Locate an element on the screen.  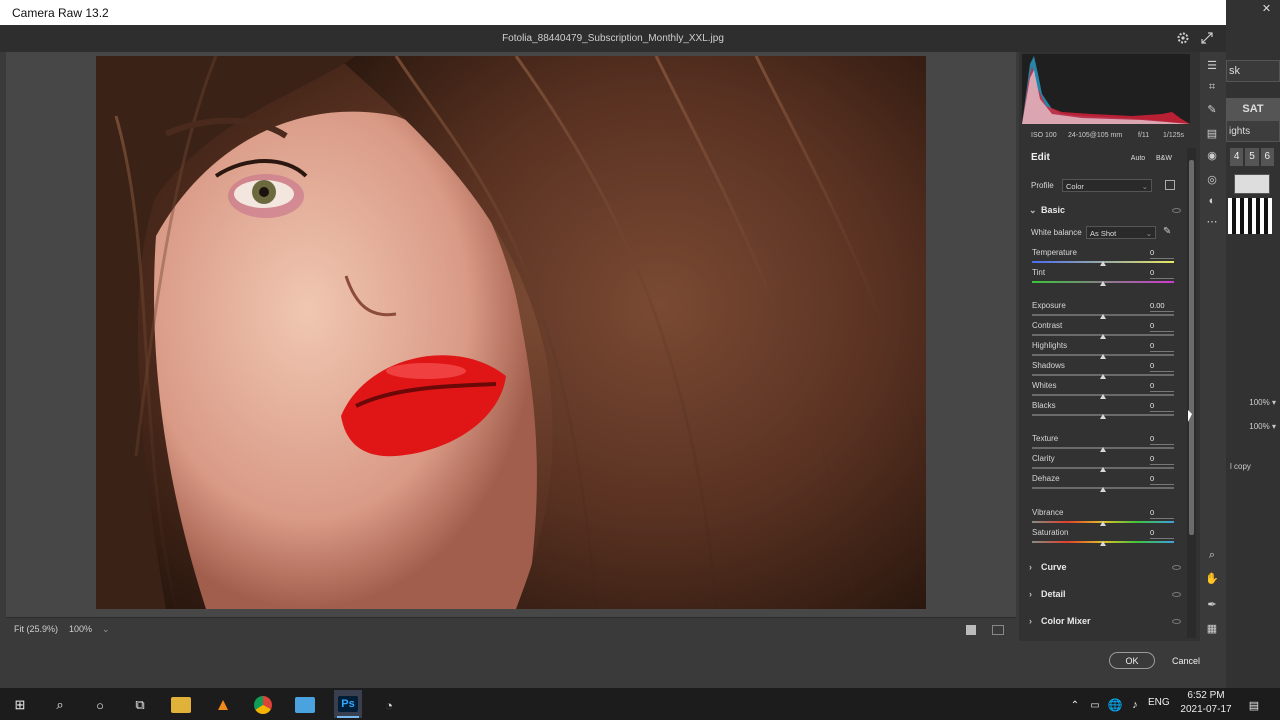
presets-icon: ◐ is located at coordinates (1212, 201).